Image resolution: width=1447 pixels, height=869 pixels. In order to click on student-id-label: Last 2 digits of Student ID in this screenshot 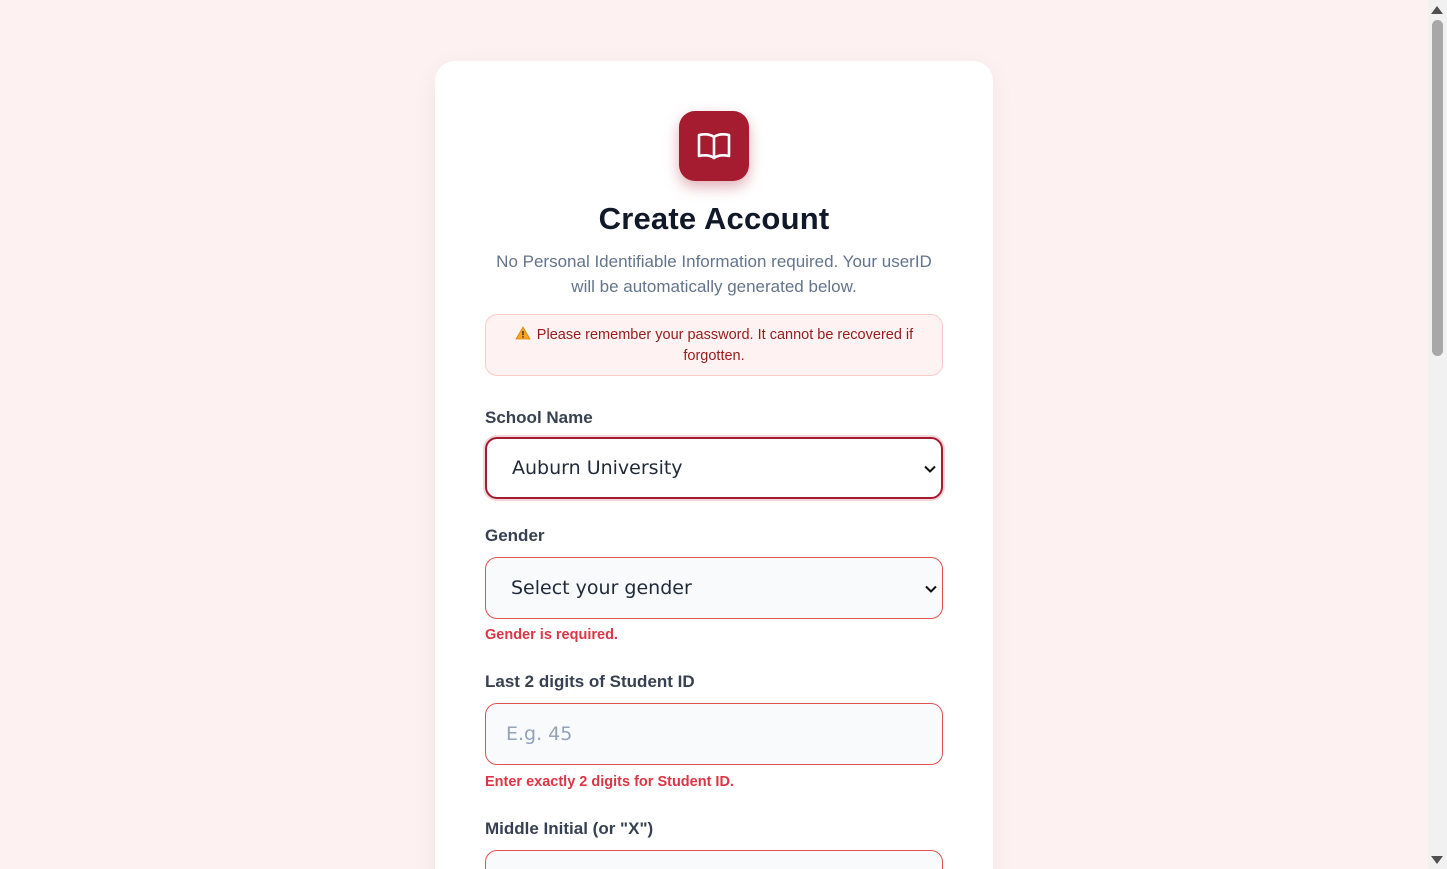, I will do `click(590, 681)`.